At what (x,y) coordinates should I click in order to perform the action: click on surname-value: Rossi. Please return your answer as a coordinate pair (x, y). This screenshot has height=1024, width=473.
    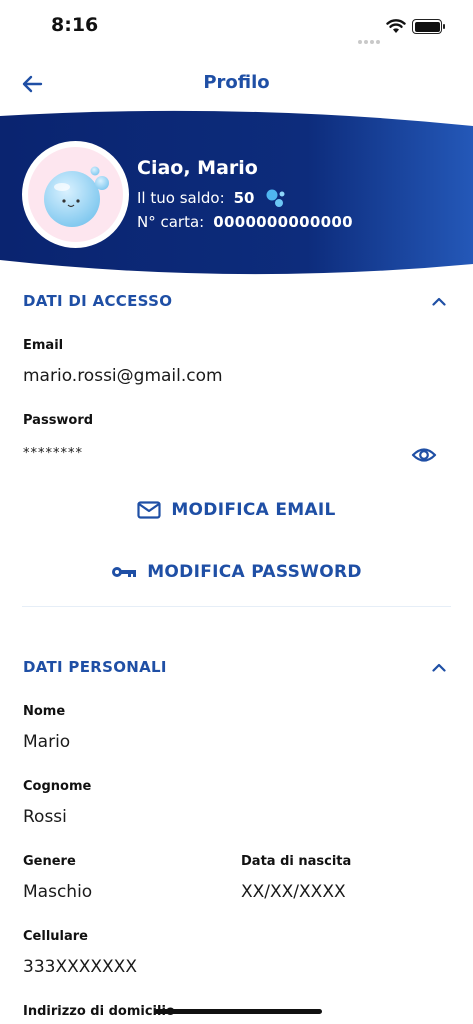
    Looking at the image, I should click on (45, 817).